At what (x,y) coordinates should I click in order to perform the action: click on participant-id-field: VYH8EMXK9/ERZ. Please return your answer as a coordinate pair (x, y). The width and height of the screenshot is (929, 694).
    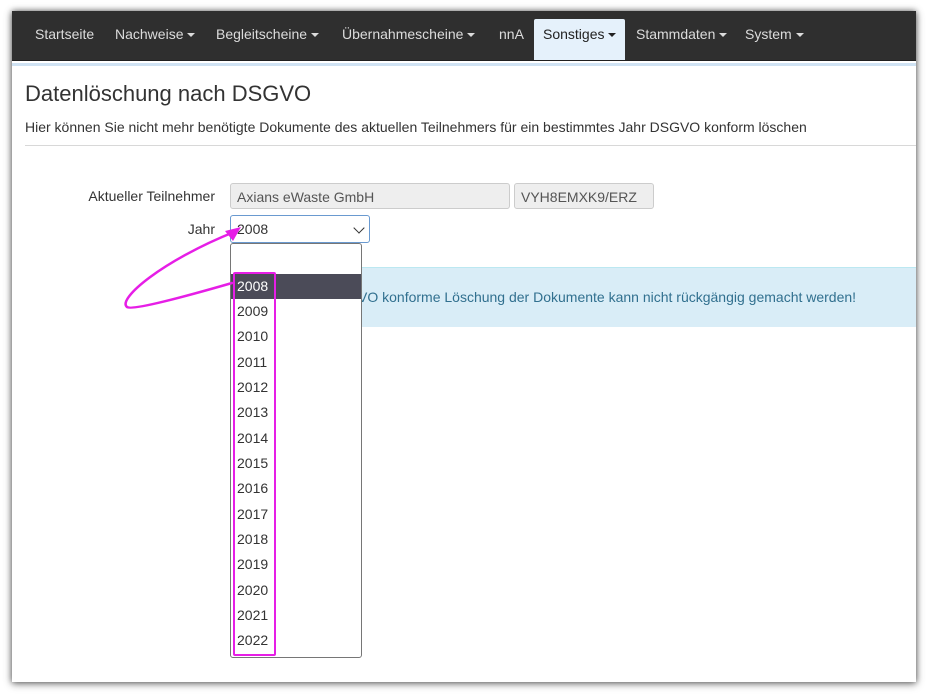
    Looking at the image, I should click on (584, 196).